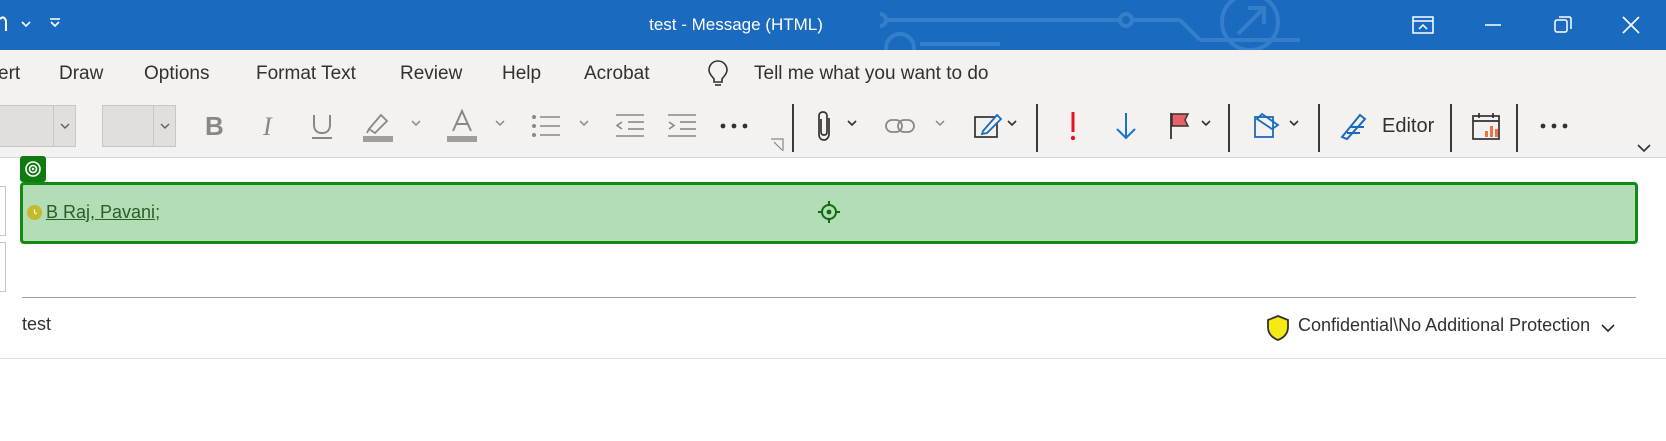 This screenshot has width=1666, height=441. I want to click on field-divider, so click(829, 297).